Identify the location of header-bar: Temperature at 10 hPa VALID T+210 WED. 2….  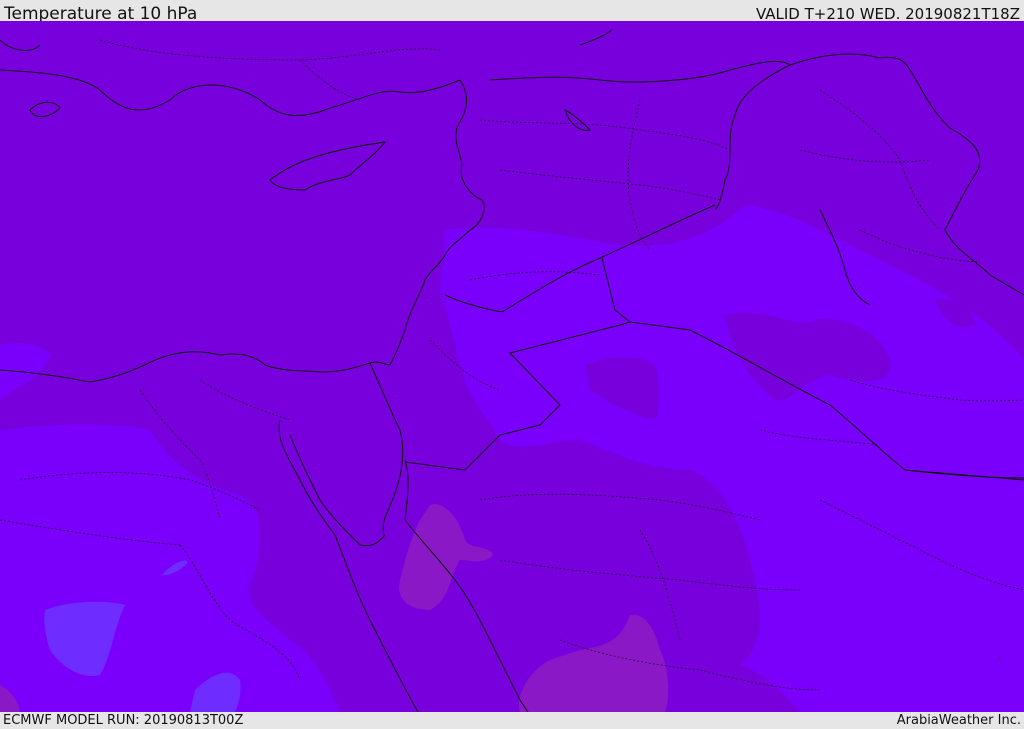
(512, 12).